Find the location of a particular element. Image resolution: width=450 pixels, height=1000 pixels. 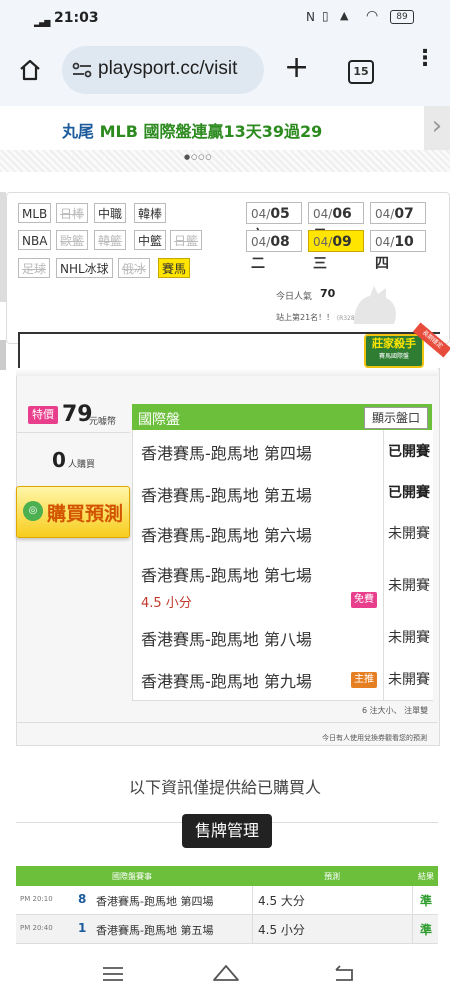

sport-tag: NHL冰球 is located at coordinates (84, 268).